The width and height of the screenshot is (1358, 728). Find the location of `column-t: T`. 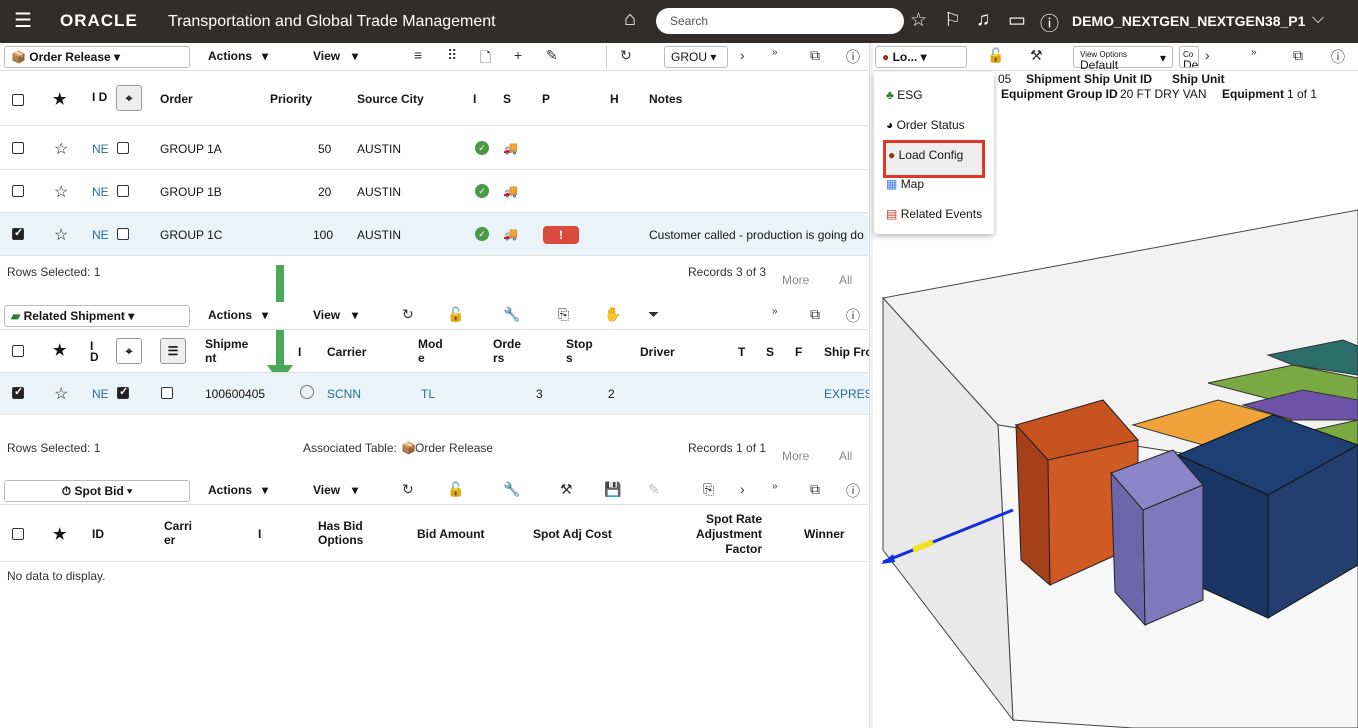

column-t: T is located at coordinates (741, 352).